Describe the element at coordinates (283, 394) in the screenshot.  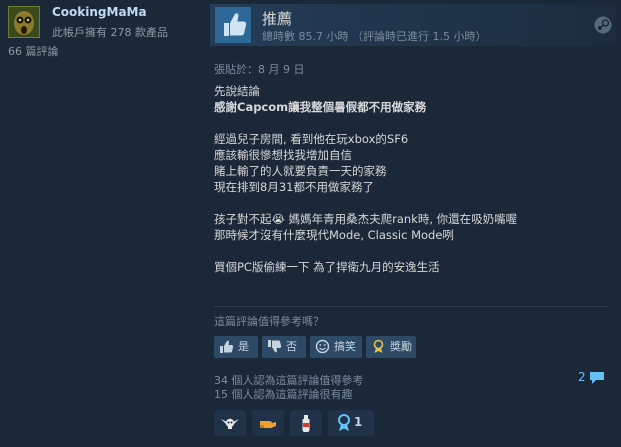
I see `funny-count: 15 個人認為這篇評論很有趣` at that location.